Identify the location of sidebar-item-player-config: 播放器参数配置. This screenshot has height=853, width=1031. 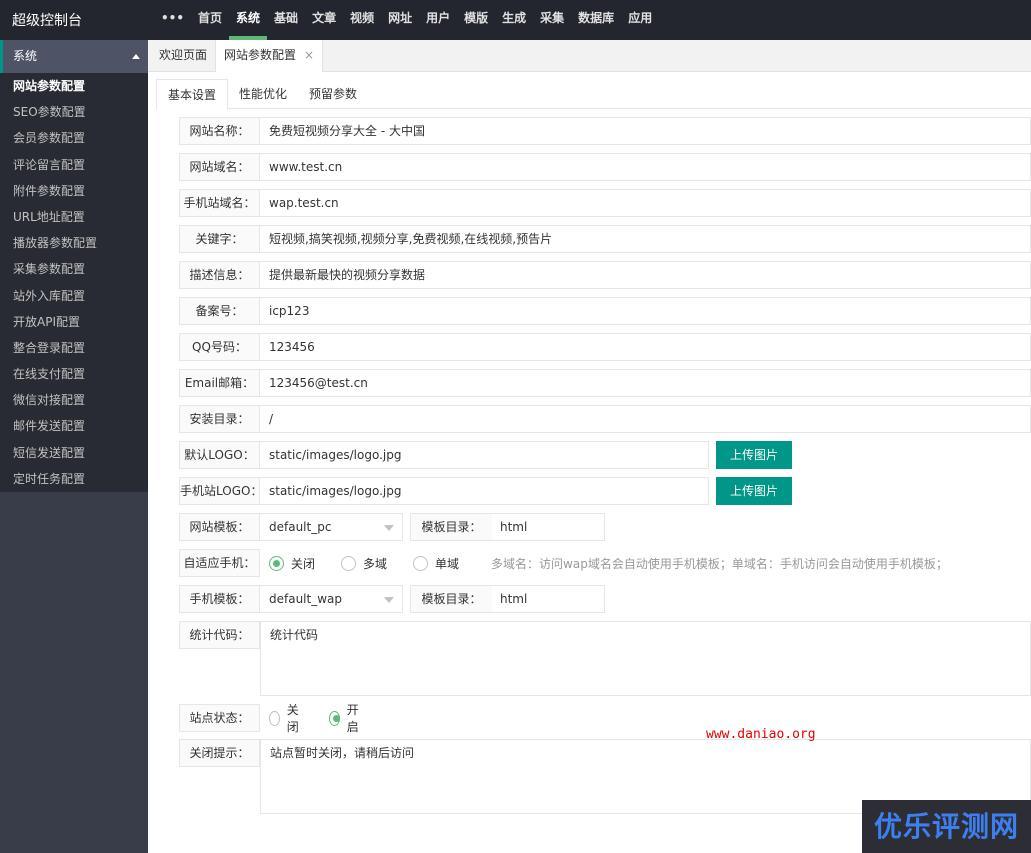
(74, 243).